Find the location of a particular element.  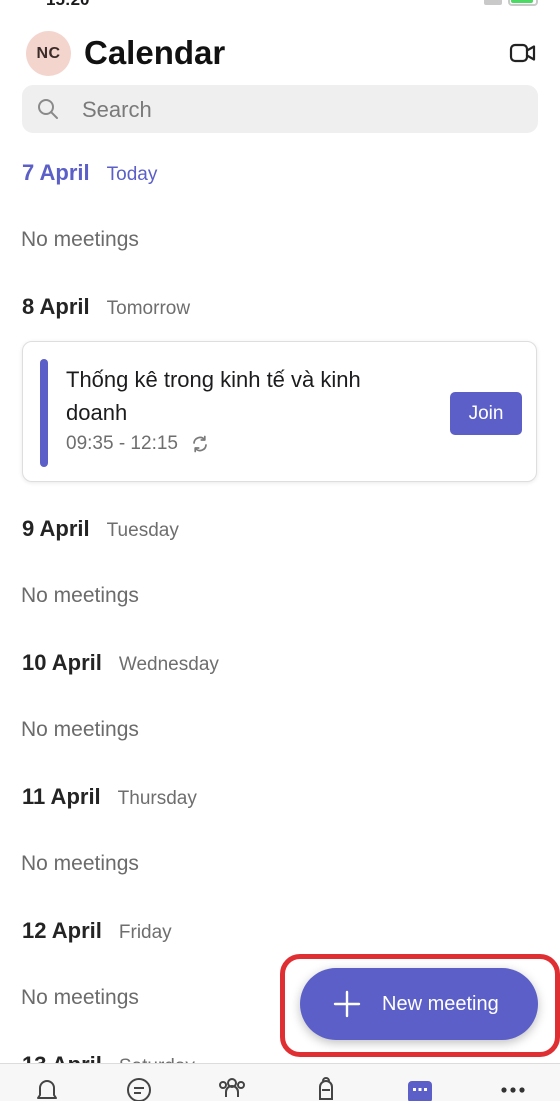

tab-chat is located at coordinates (139, 1088).